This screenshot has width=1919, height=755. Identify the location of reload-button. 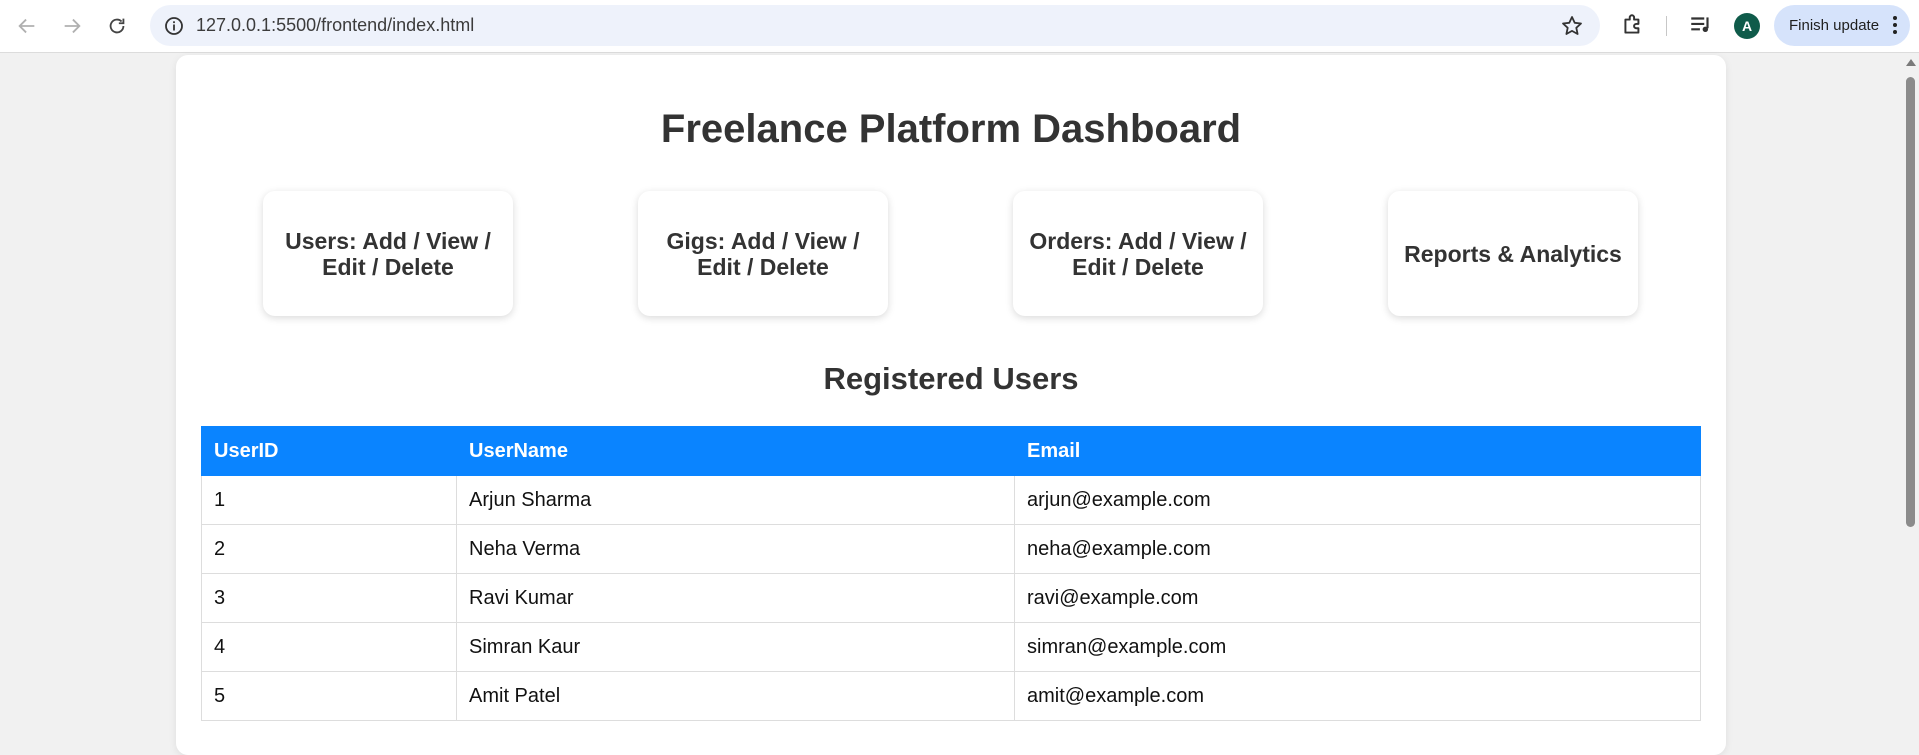
(117, 26).